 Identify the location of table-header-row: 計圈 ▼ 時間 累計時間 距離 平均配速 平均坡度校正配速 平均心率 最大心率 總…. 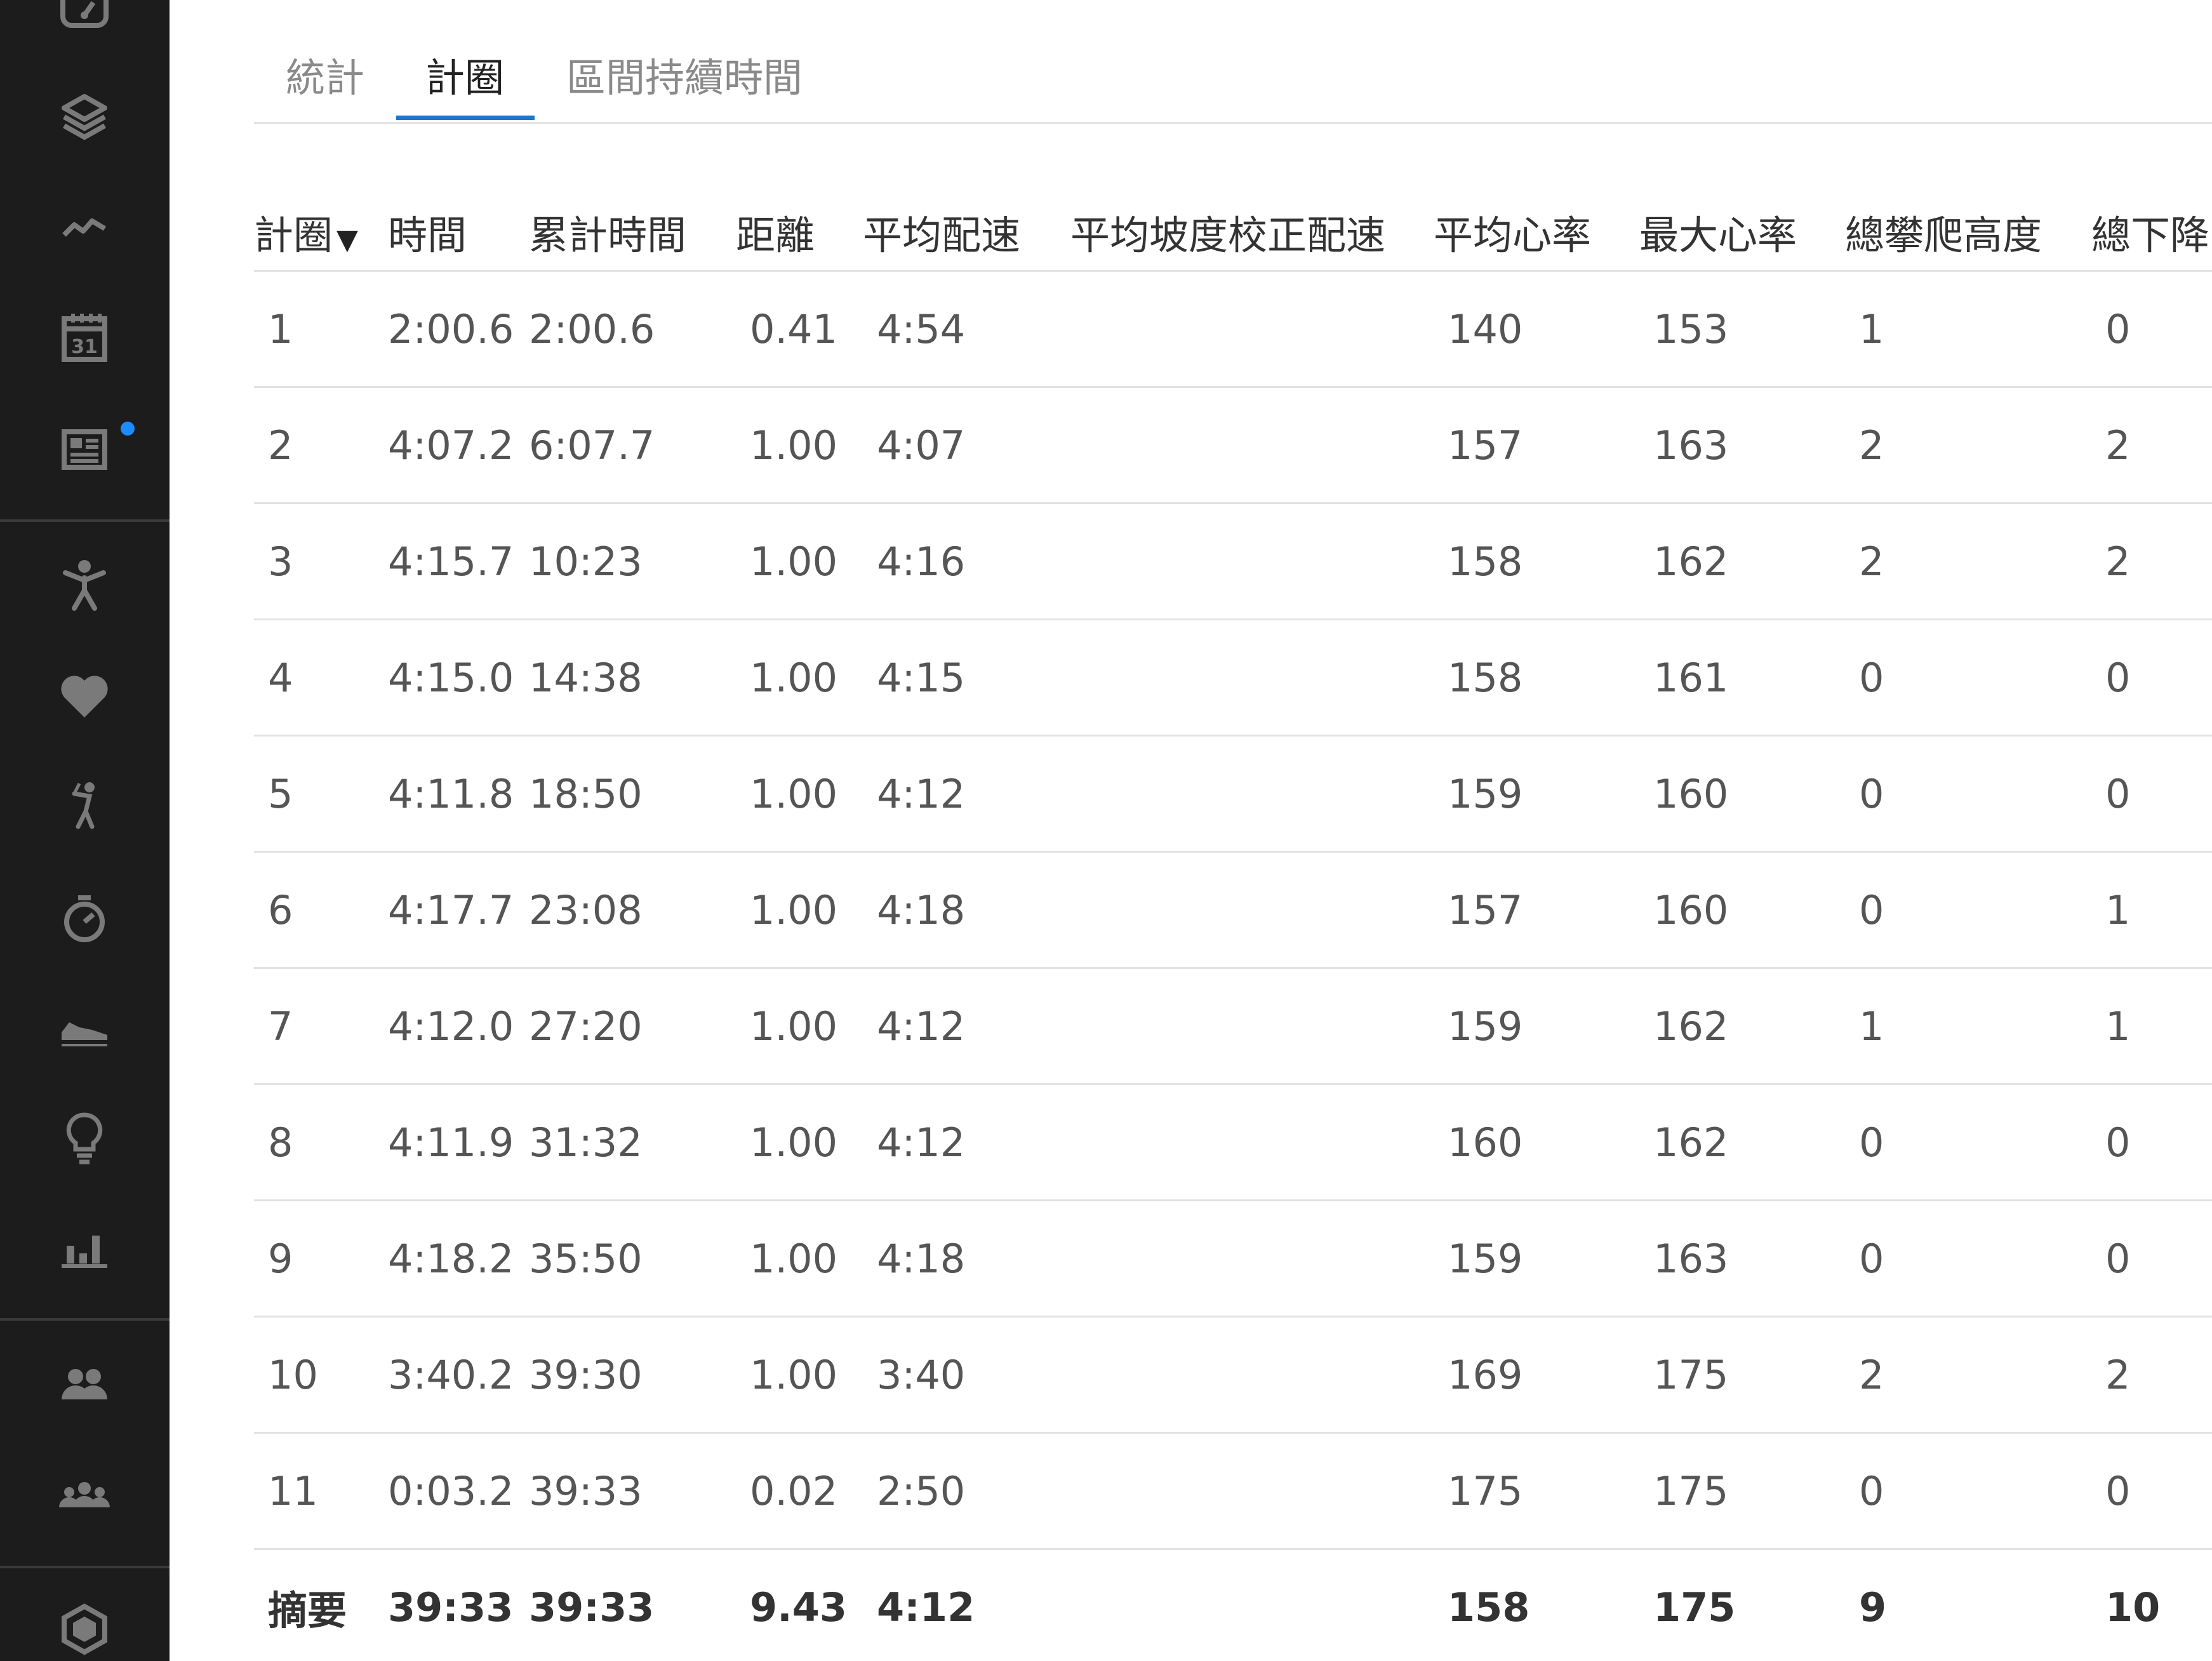
(1233, 233).